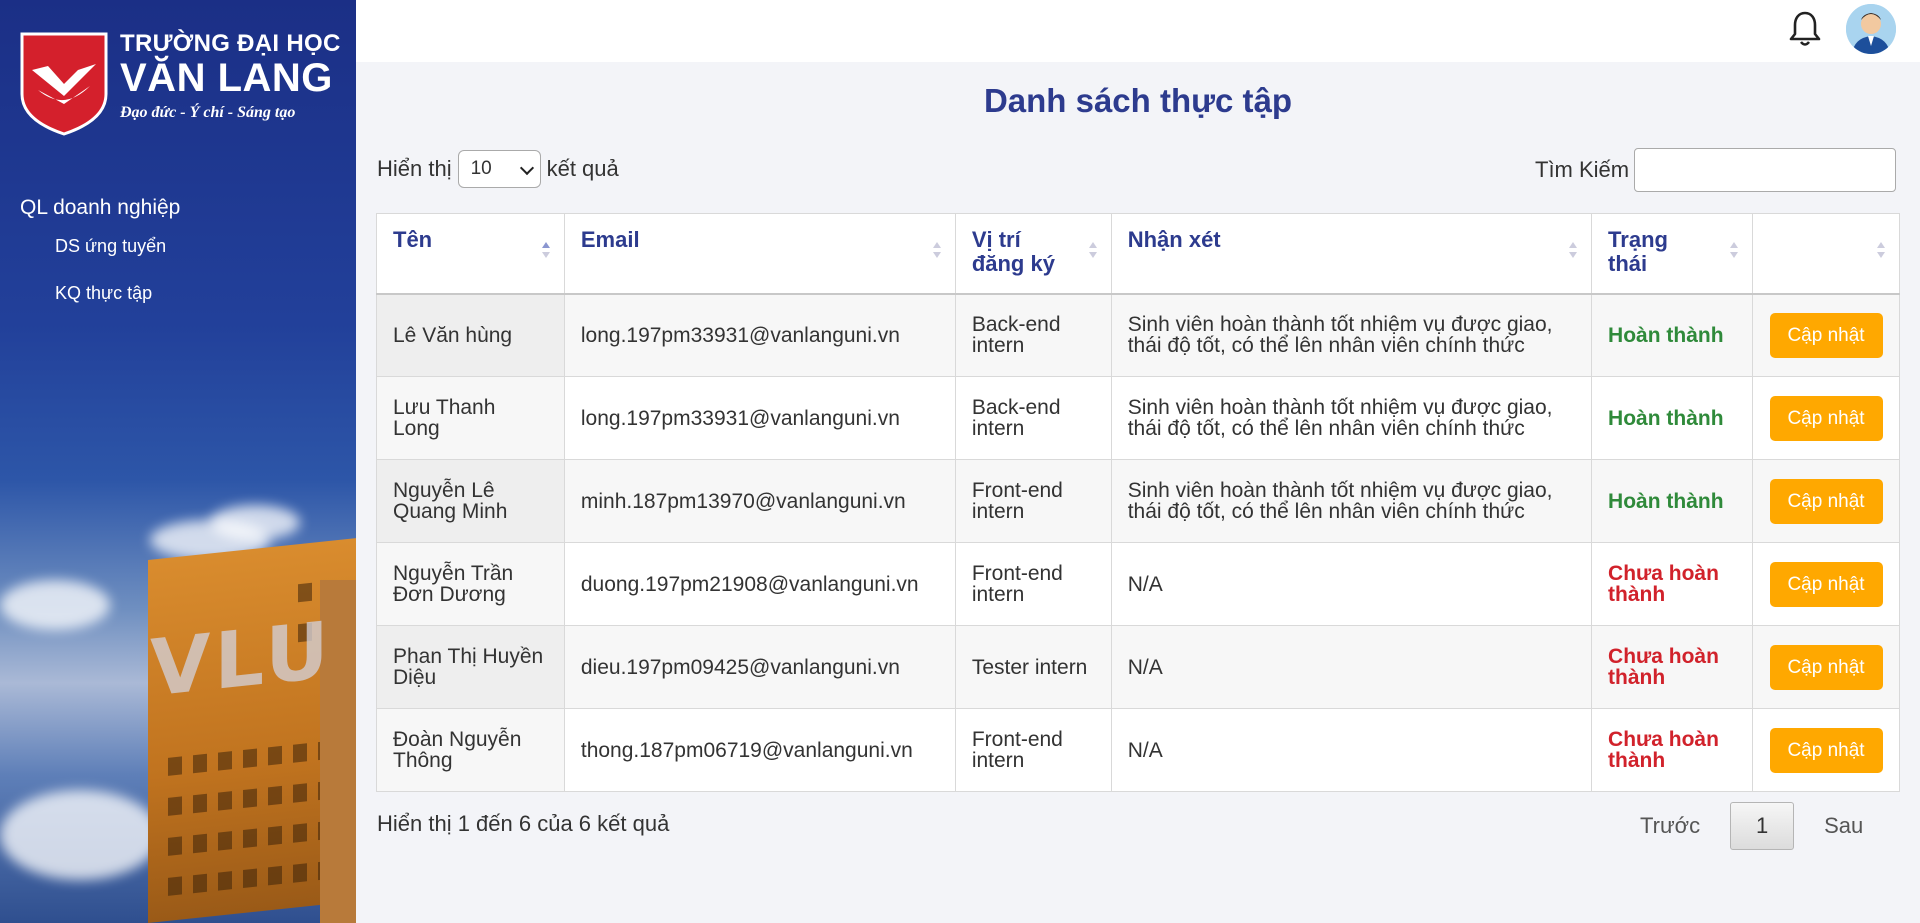  Describe the element at coordinates (100, 263) in the screenshot. I see `sidebar-nav: QL doanh nghiệp DS ứng tuyển KQ thực tập` at that location.